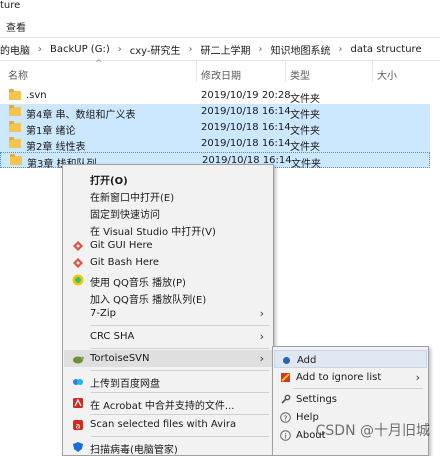 This screenshot has height=456, width=440. What do you see at coordinates (125, 262) in the screenshot?
I see `menu-item-label: Git Bash Here` at bounding box center [125, 262].